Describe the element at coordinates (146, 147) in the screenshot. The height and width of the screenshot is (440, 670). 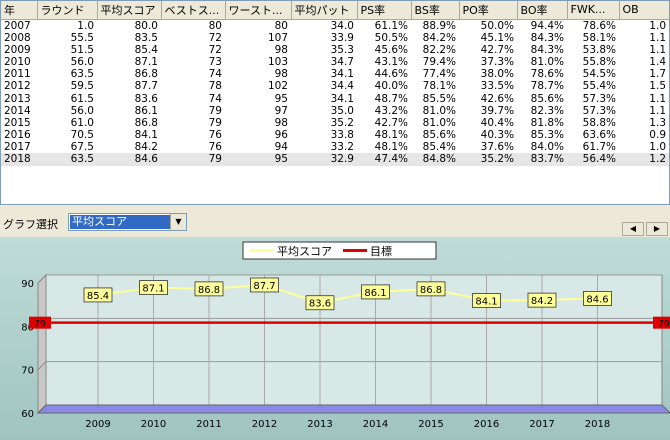
I see `table-cell: 84.2` at that location.